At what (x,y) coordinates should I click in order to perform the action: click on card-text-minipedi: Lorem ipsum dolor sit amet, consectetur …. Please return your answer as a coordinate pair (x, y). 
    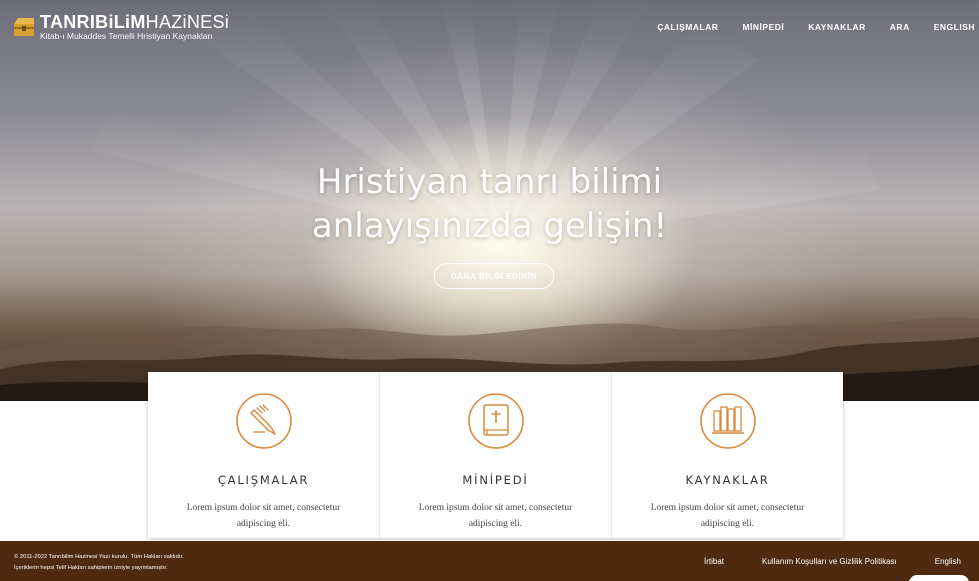
    Looking at the image, I should click on (495, 516).